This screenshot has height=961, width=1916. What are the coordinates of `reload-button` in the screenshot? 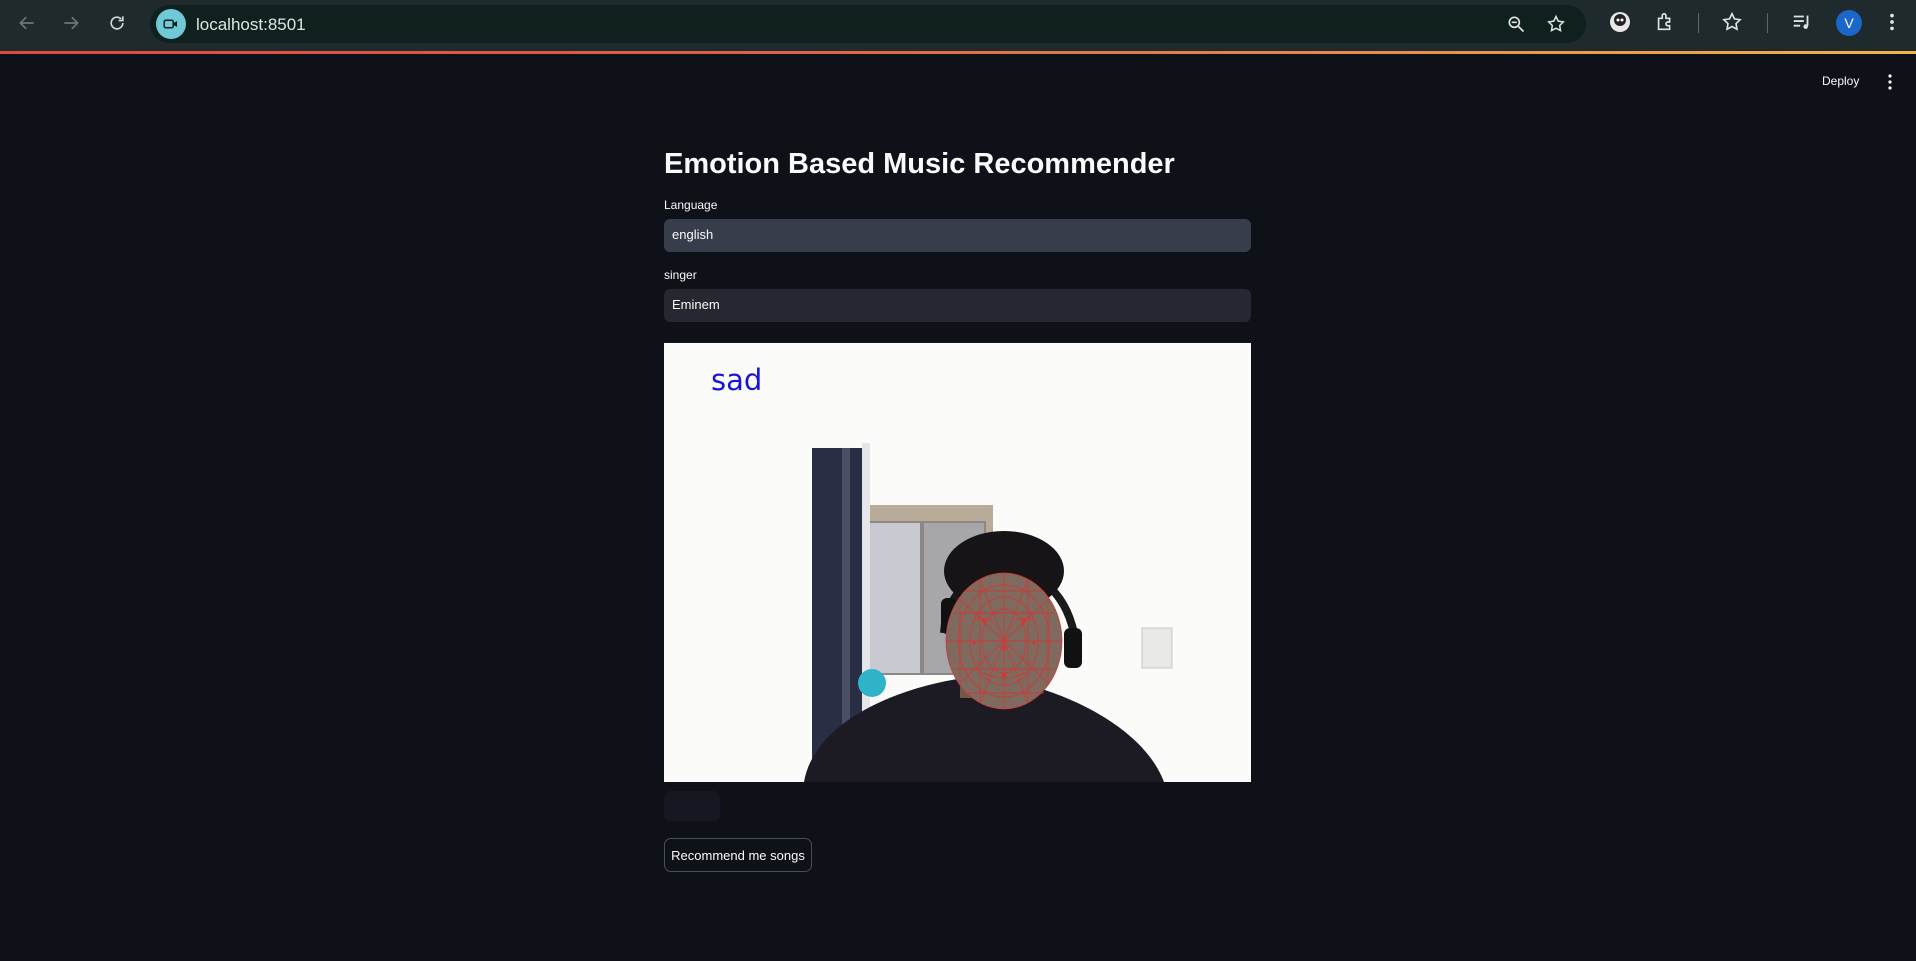 It's located at (117, 23).